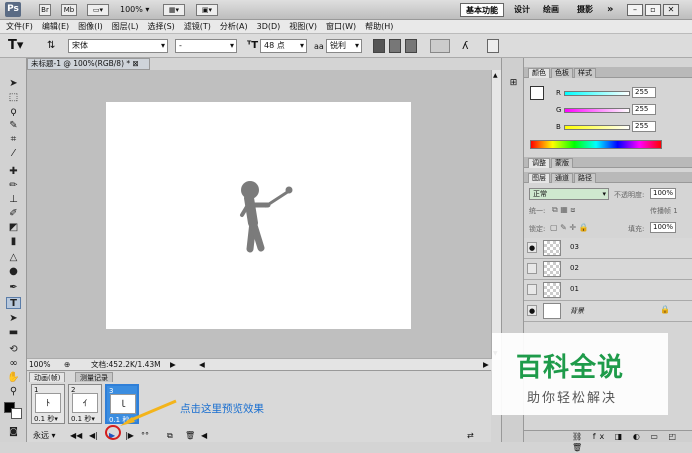 The width and height of the screenshot is (692, 453). I want to click on align-left-button, so click(379, 46).